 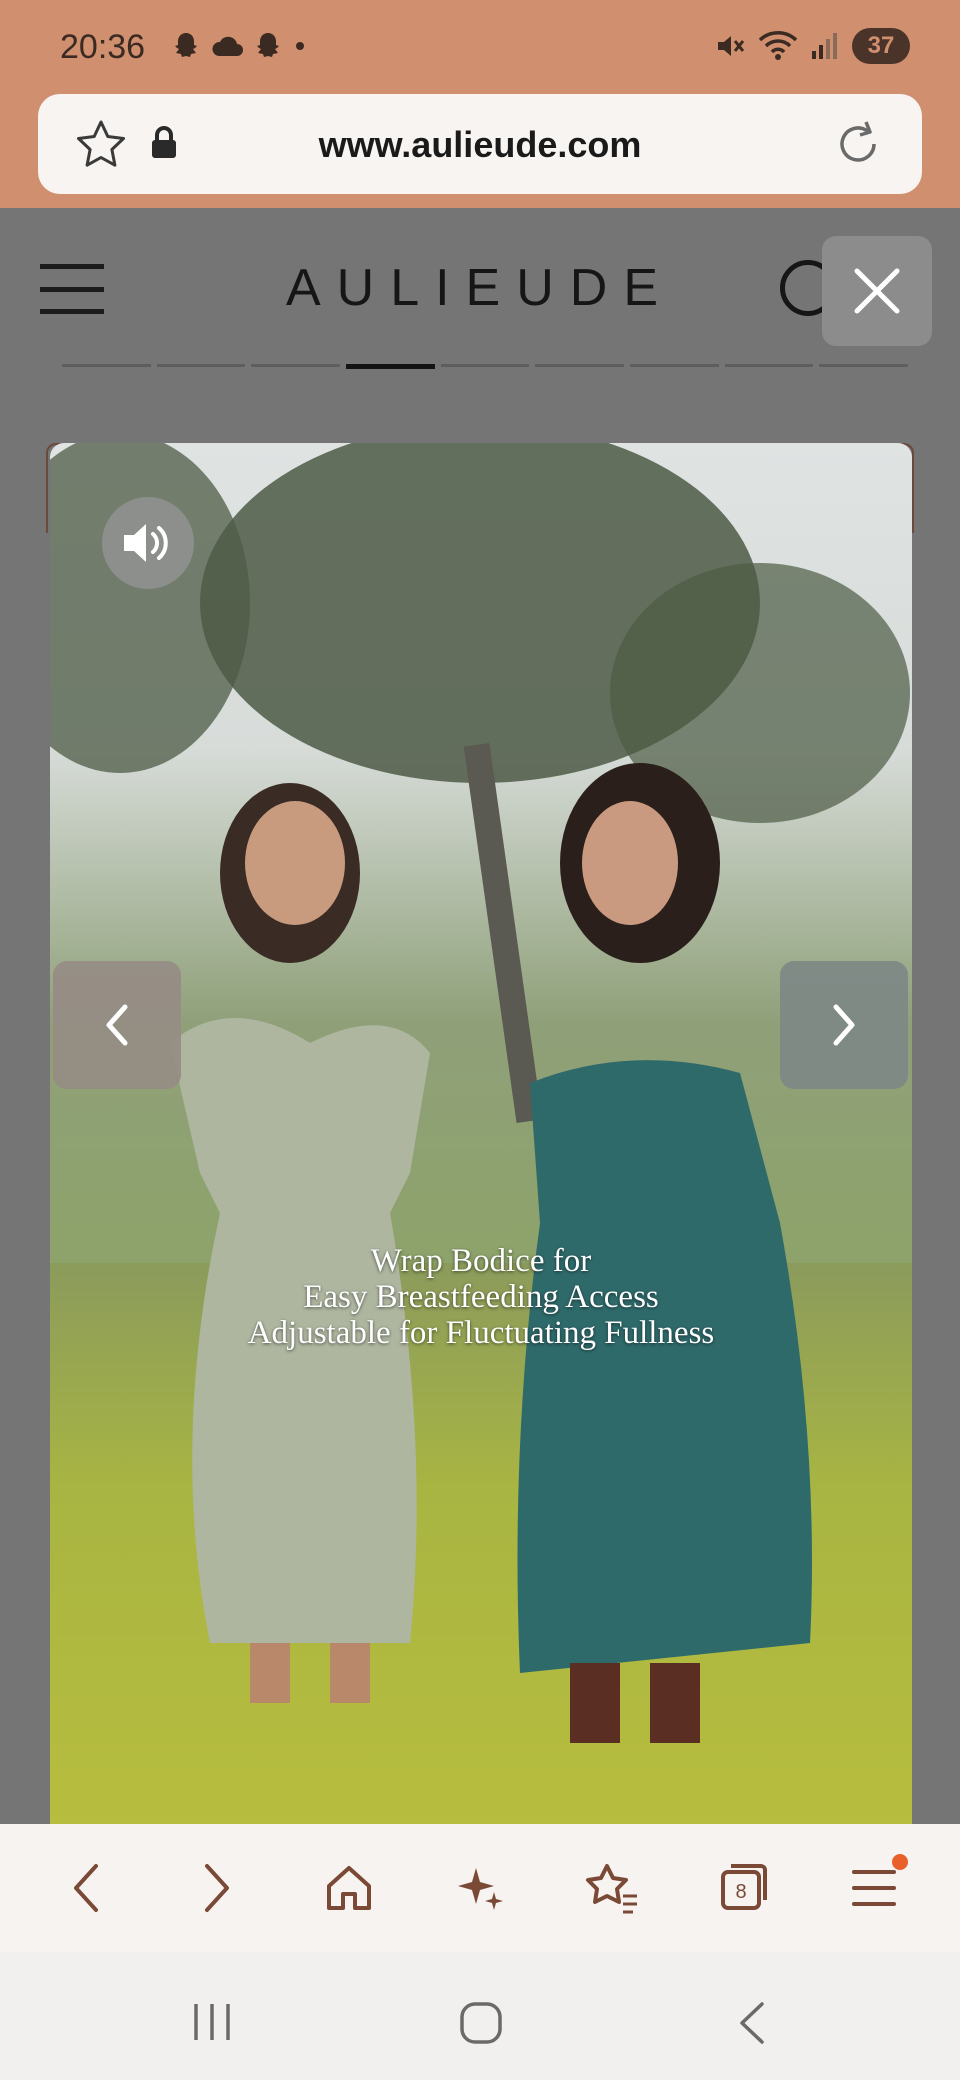 I want to click on cloud-icon, so click(x=227, y=46).